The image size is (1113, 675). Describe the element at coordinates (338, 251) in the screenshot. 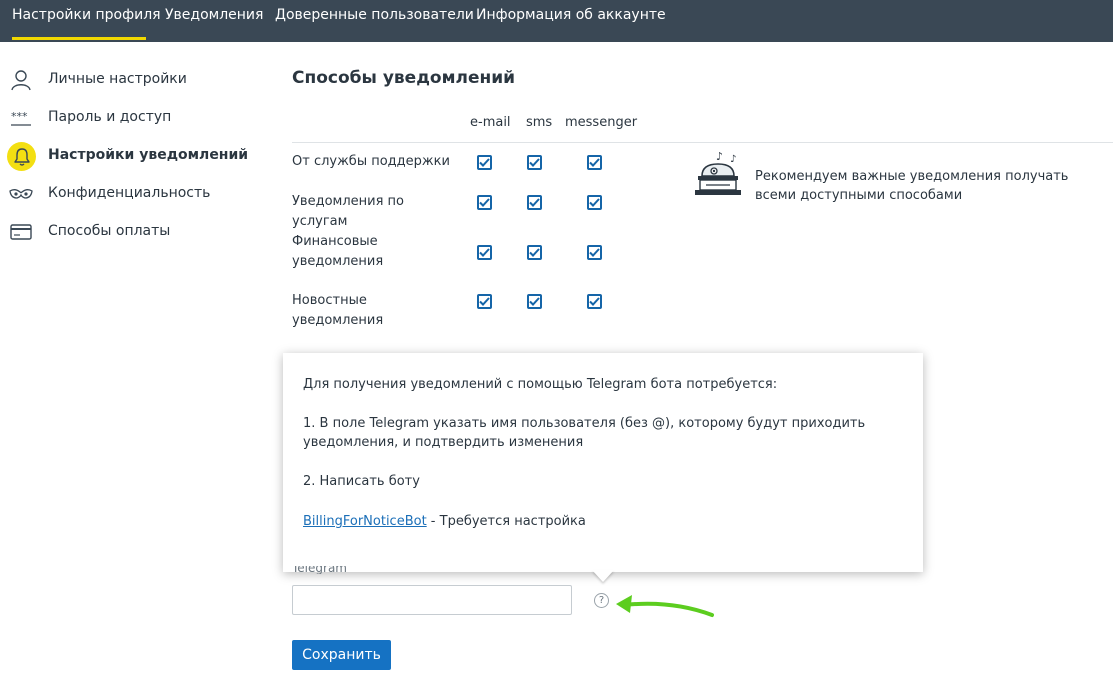

I see `row-label-financial: Финансовые уведомления` at that location.